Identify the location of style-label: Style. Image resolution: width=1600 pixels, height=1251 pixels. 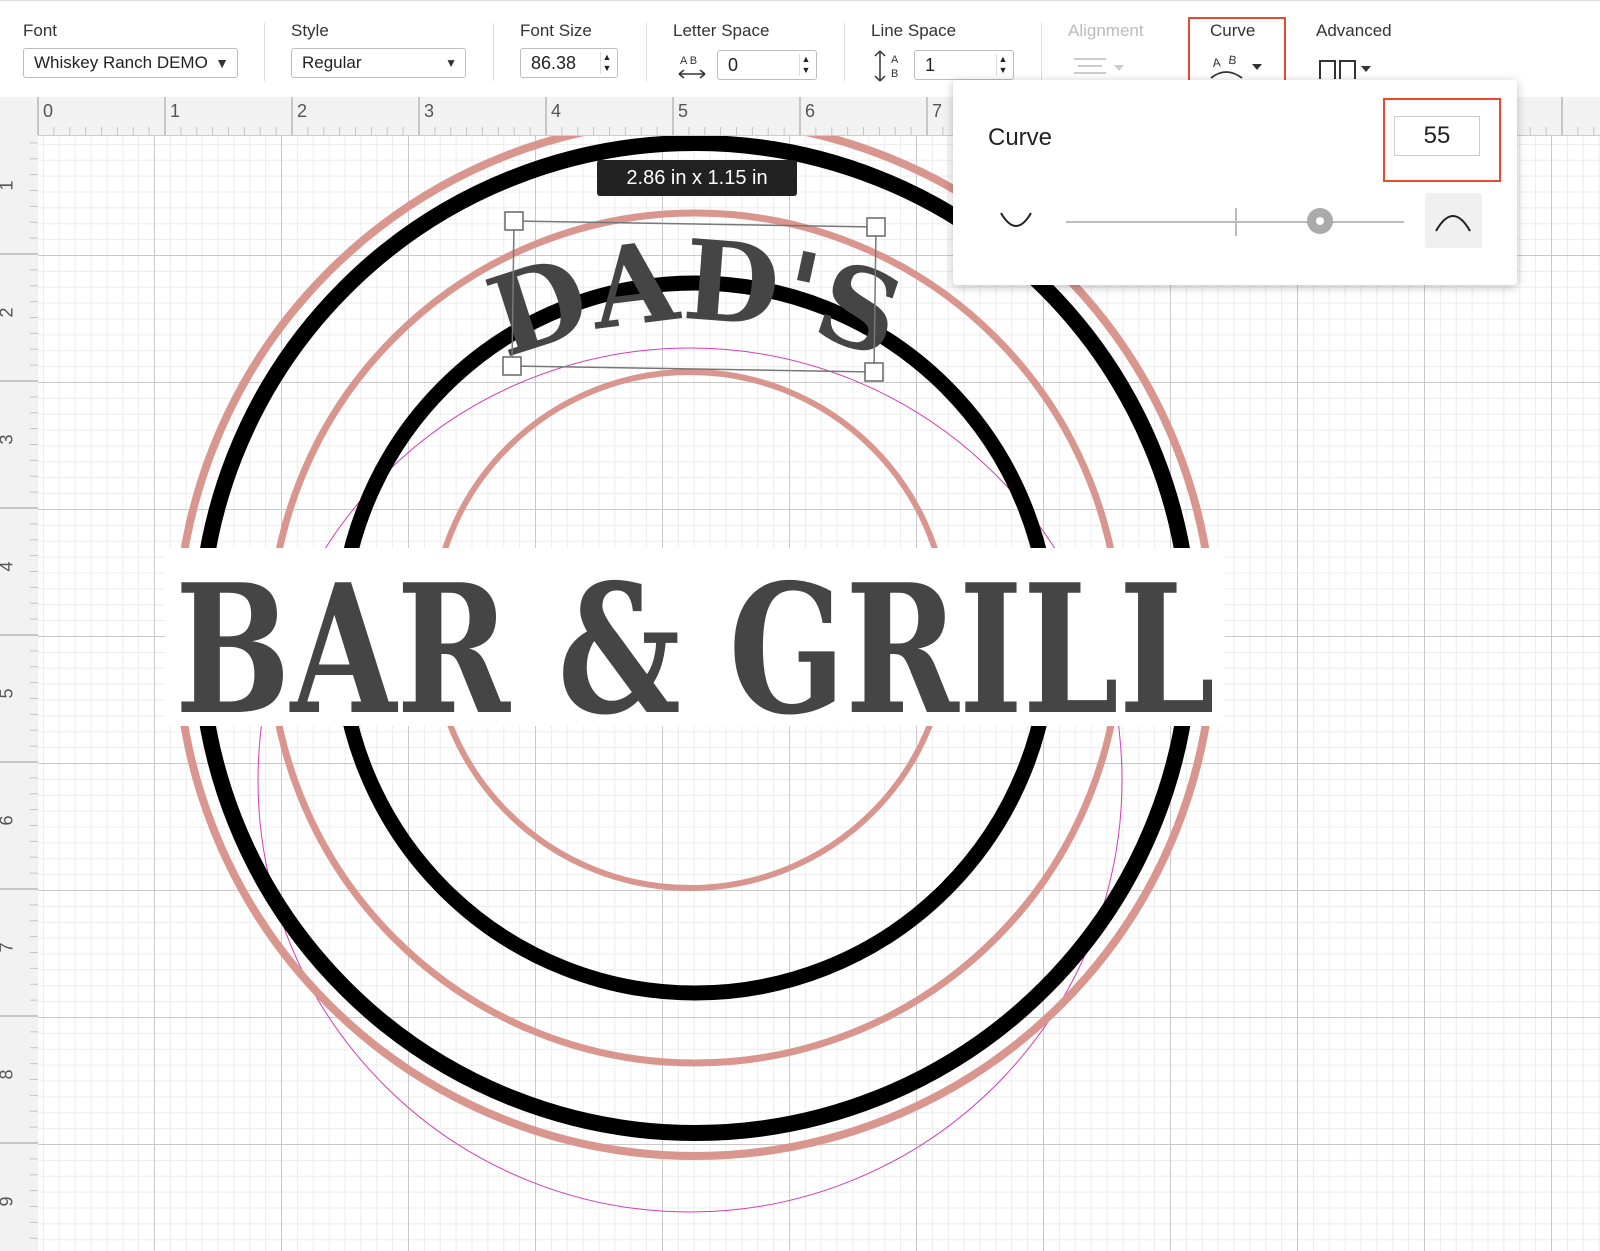
(310, 30).